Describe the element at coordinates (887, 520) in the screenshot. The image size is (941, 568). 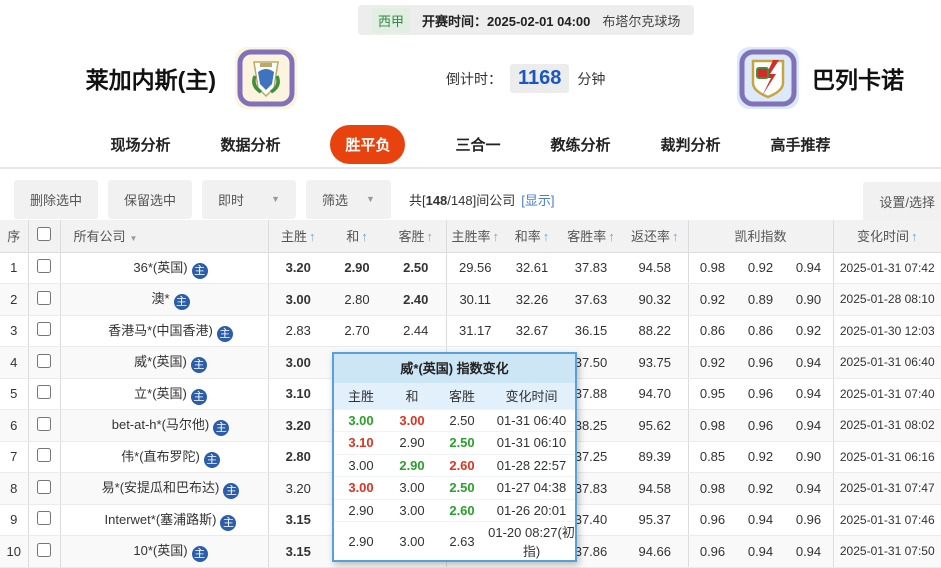
I see `cell-change-time: 2025-01-31 07:46` at that location.